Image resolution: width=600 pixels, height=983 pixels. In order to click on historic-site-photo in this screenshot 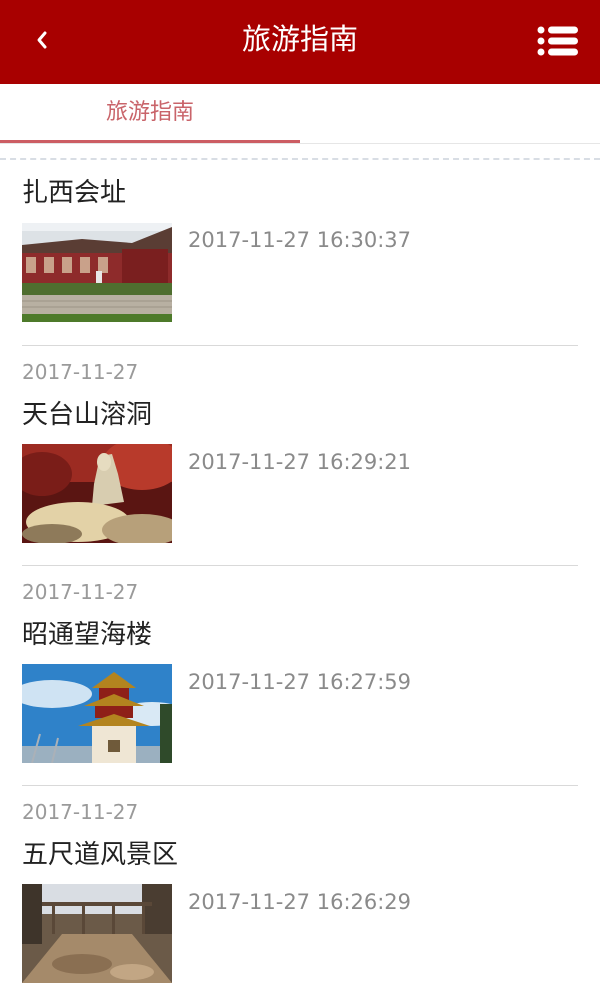, I will do `click(97, 272)`.